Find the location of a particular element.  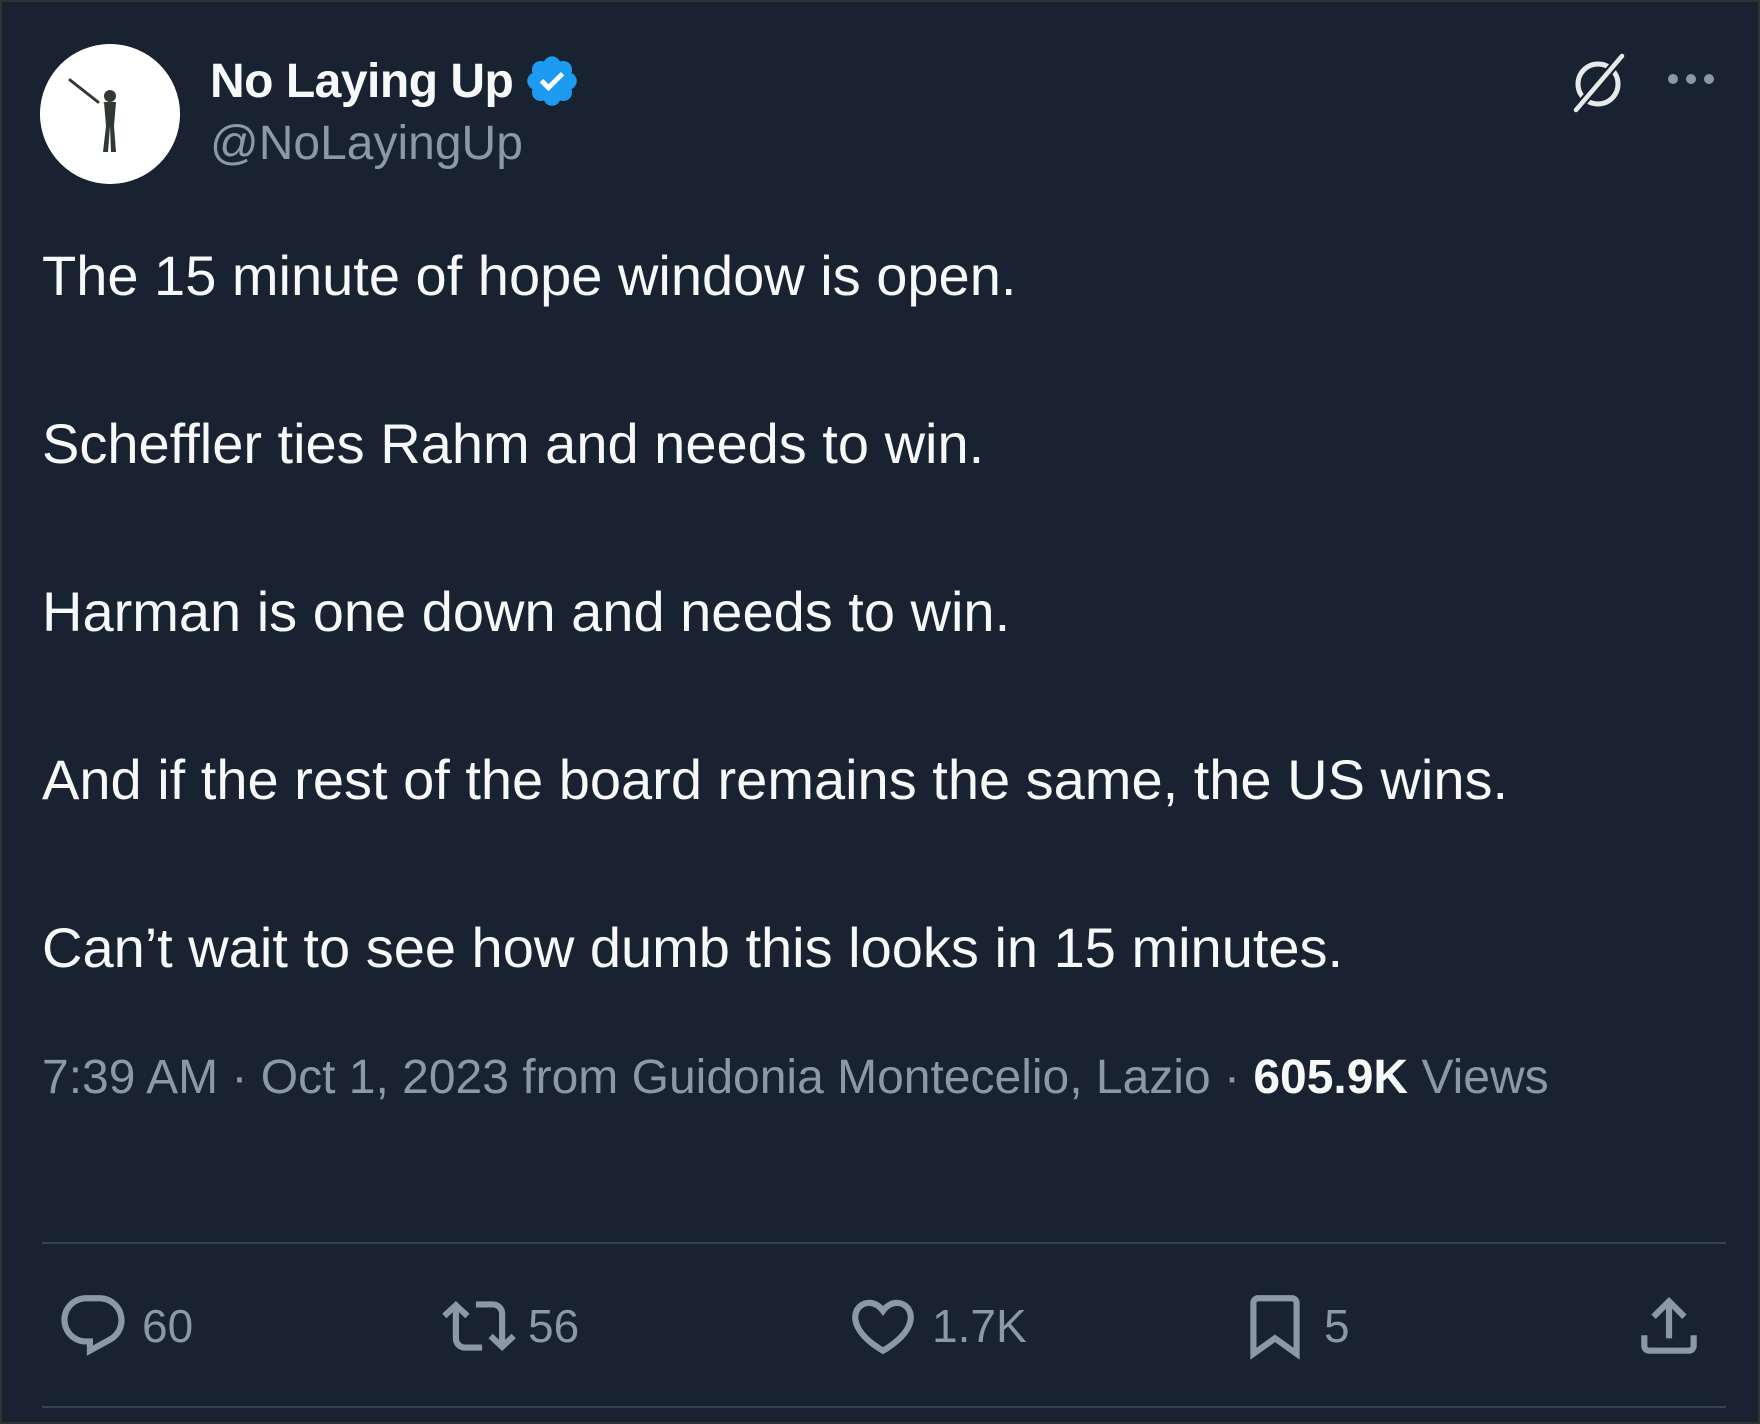

author-handle: @NoLayingUp is located at coordinates (366, 143).